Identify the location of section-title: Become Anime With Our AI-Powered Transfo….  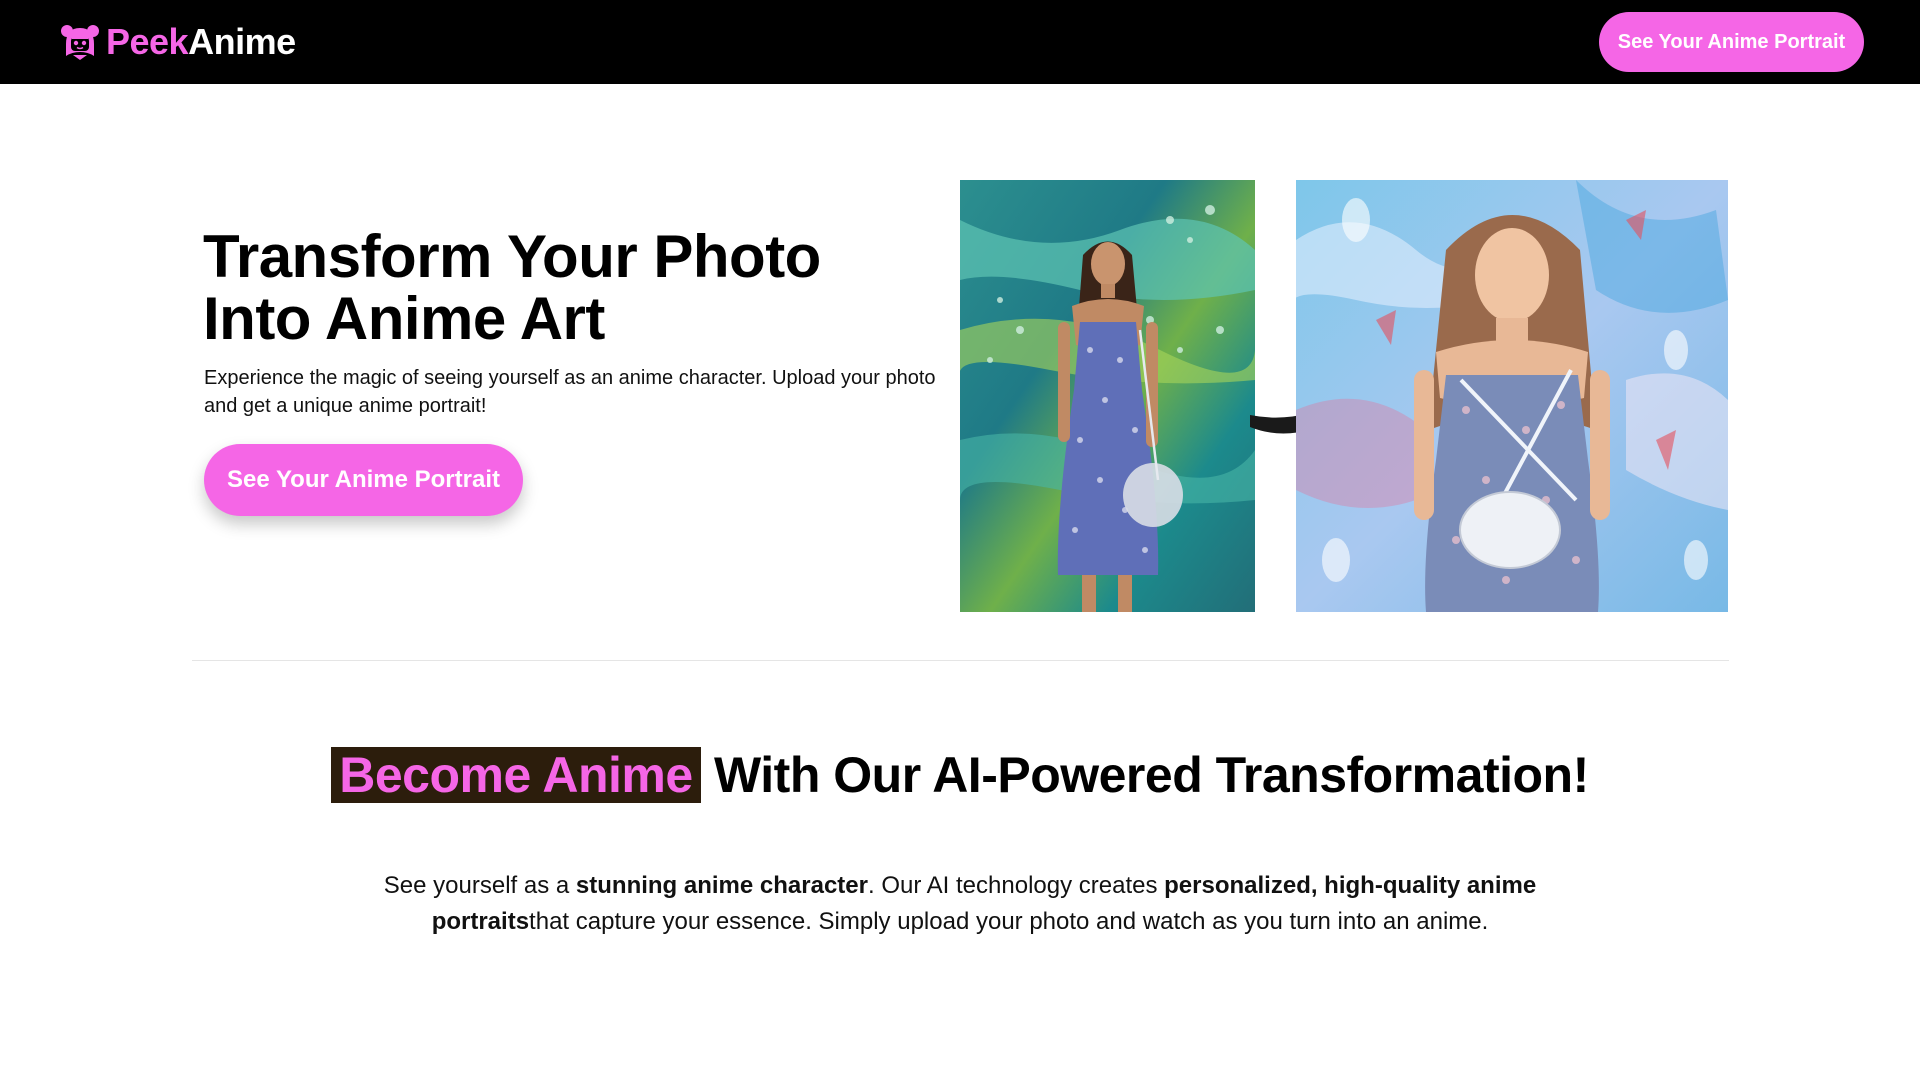
(960, 775).